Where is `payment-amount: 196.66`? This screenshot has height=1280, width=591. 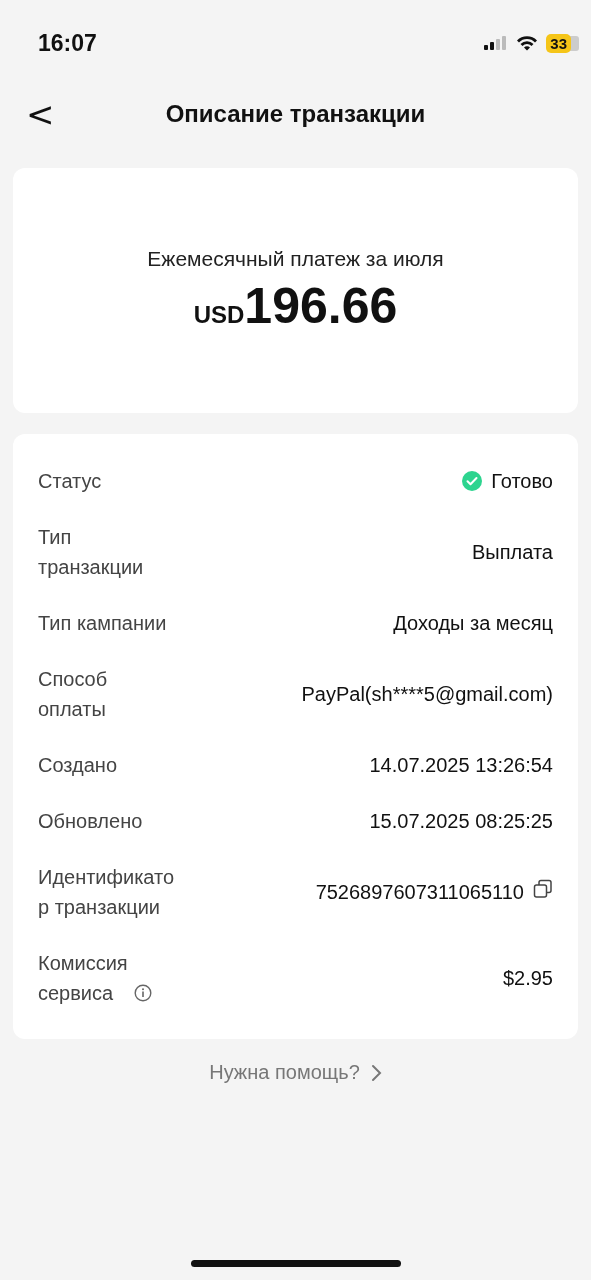
payment-amount: 196.66 is located at coordinates (321, 305).